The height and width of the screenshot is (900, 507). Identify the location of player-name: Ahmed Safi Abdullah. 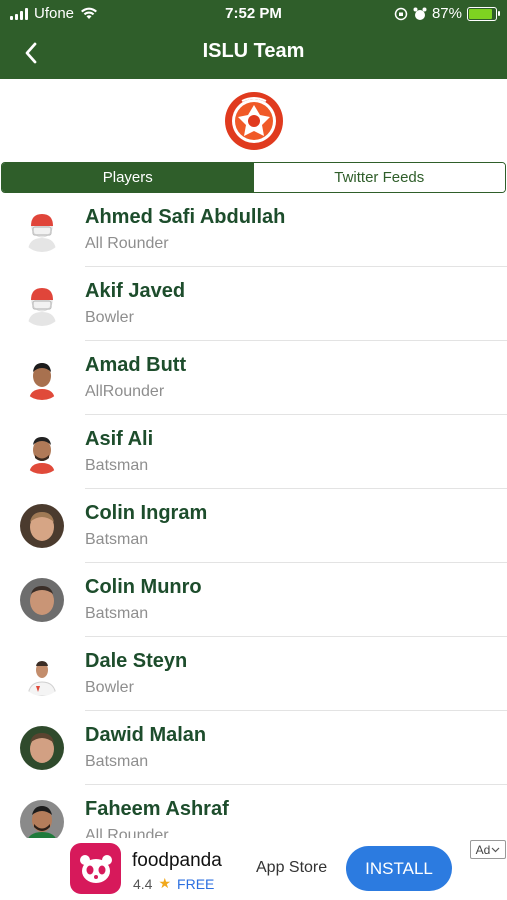
(185, 217).